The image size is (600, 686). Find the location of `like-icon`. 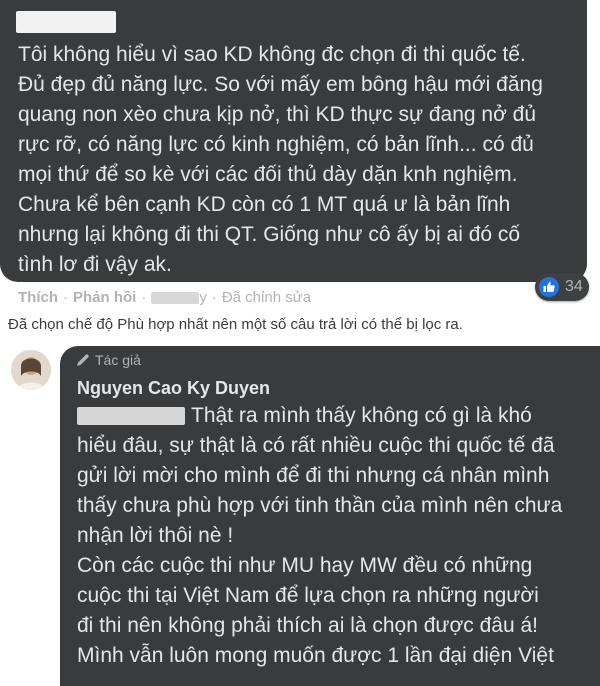

like-icon is located at coordinates (549, 287).